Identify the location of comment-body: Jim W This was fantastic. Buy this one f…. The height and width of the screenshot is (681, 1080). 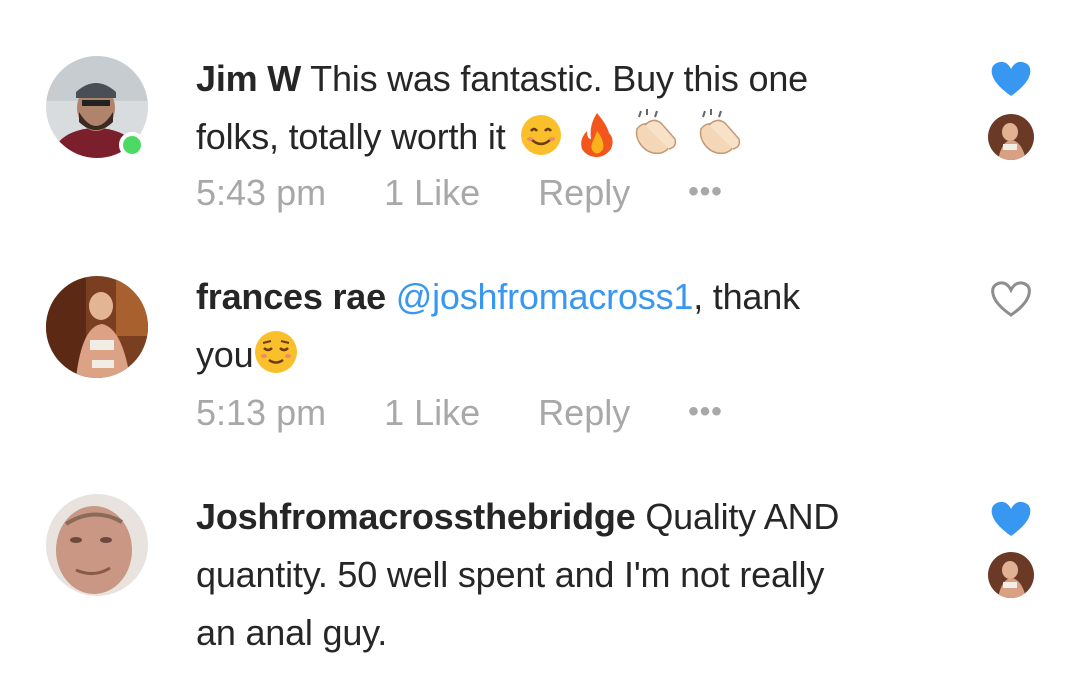
(556, 112).